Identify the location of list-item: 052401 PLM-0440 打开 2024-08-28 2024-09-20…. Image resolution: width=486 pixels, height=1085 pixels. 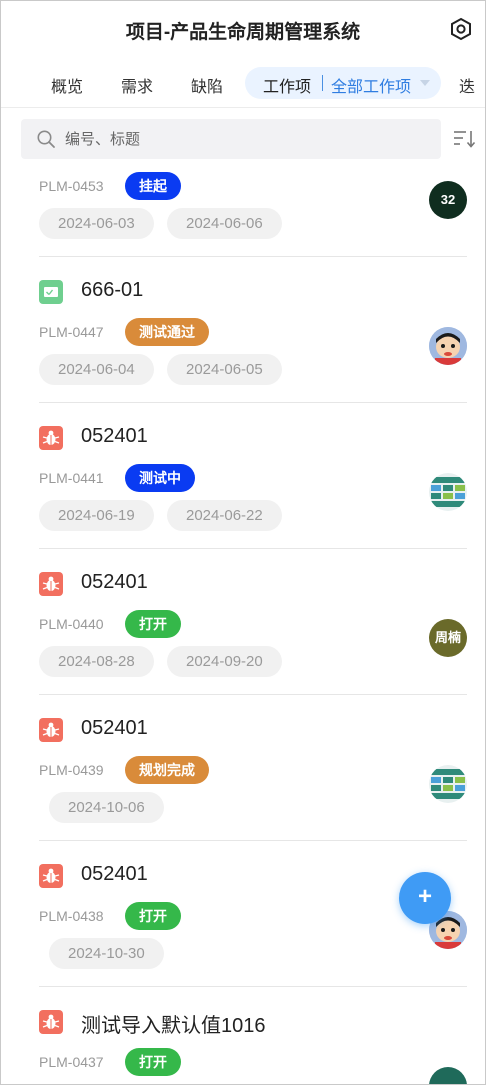
(243, 622).